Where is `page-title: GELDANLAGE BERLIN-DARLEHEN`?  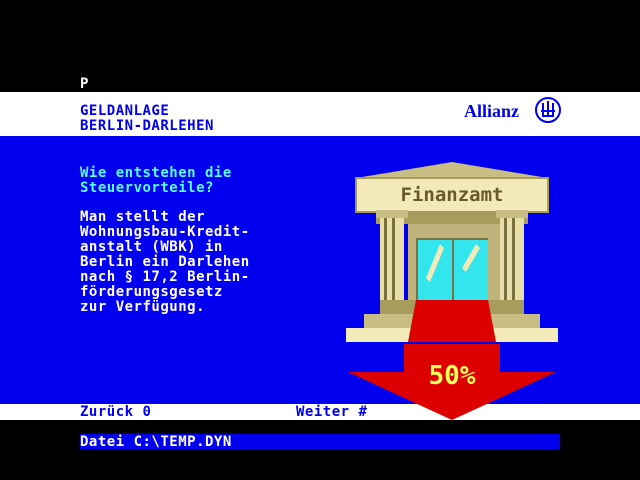 page-title: GELDANLAGE BERLIN-DARLEHEN is located at coordinates (147, 119).